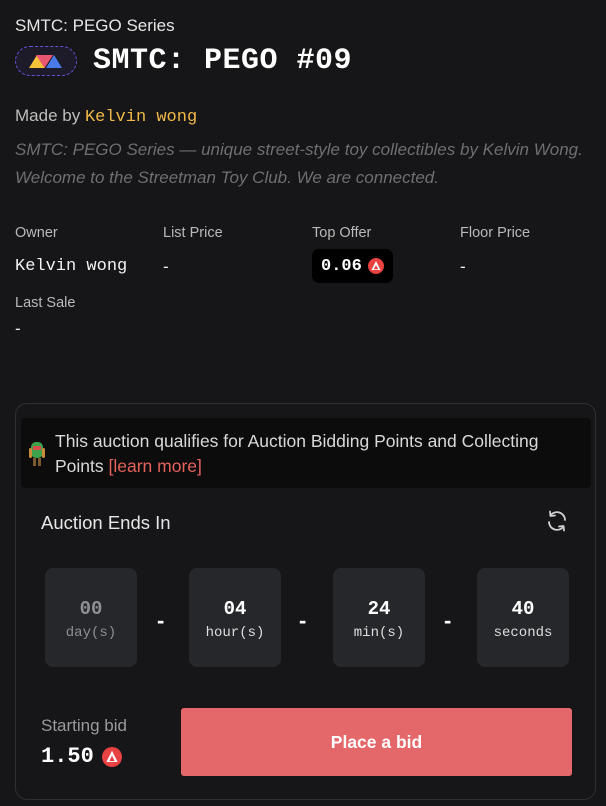 The image size is (606, 806). Describe the element at coordinates (91, 633) in the screenshot. I see `countdown-days-unit: day(s)` at that location.